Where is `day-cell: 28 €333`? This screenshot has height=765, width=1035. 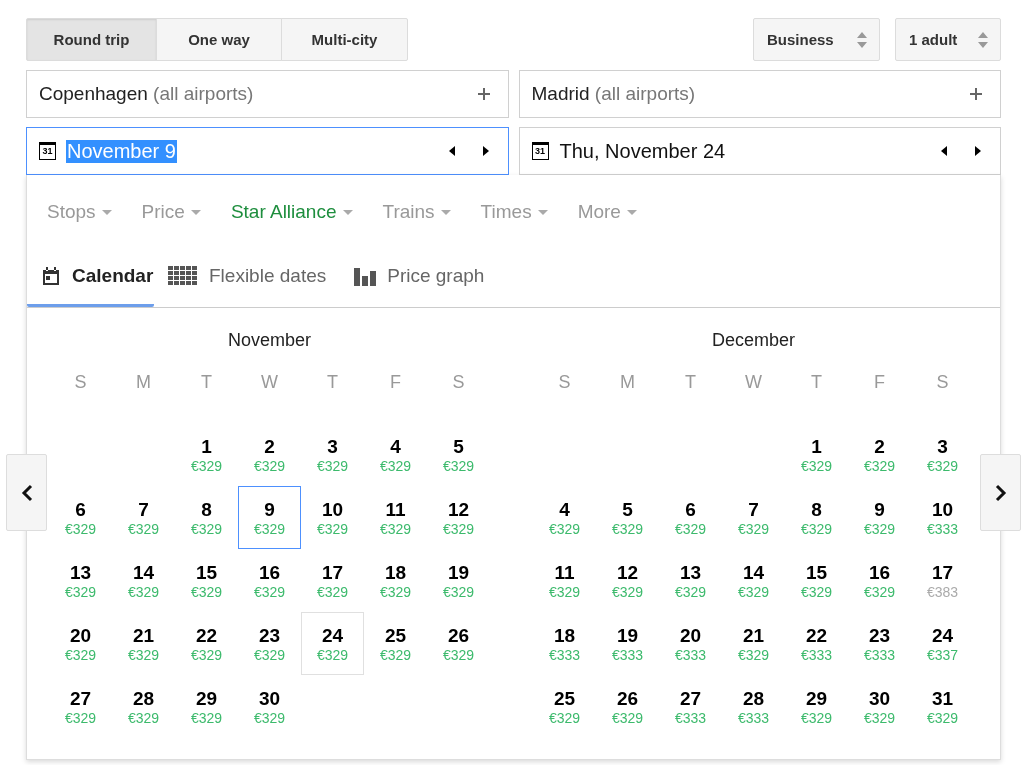
day-cell: 28 €333 is located at coordinates (753, 706).